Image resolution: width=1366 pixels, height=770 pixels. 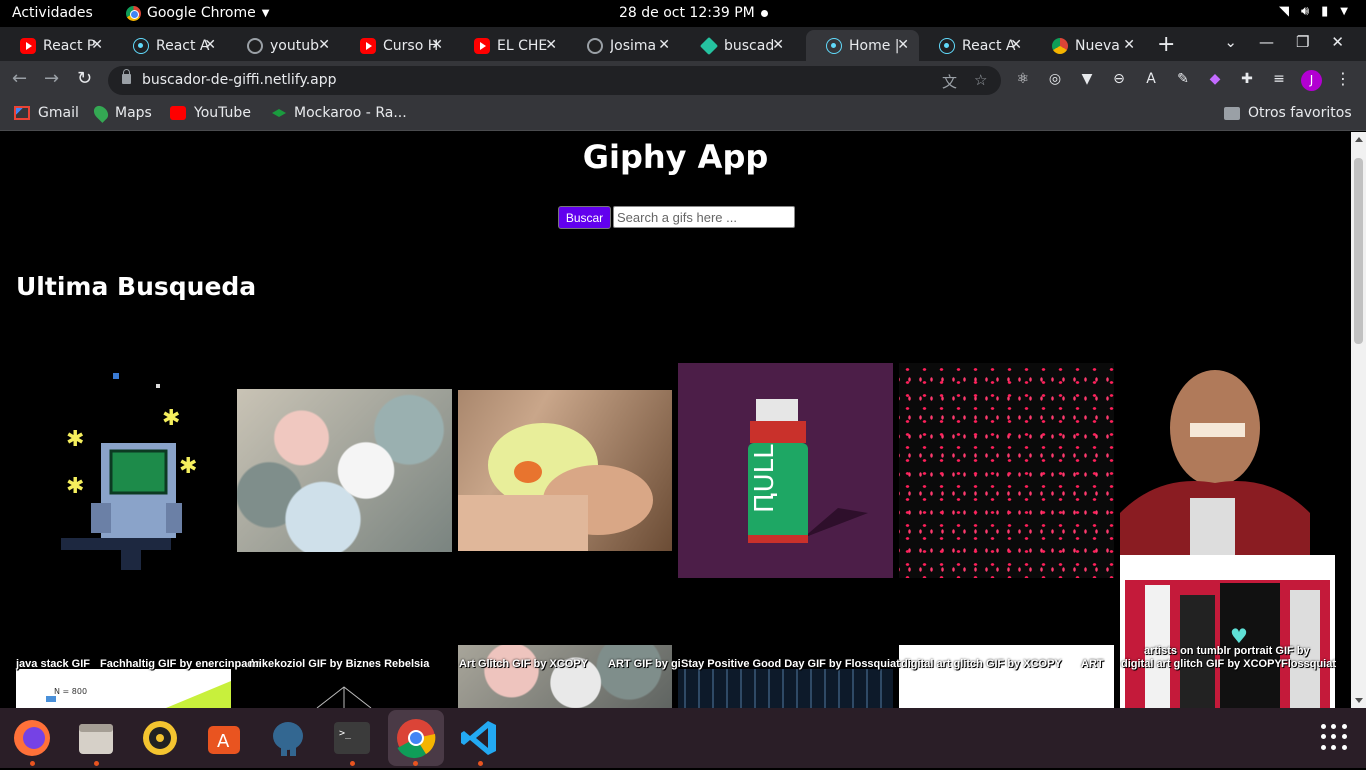 What do you see at coordinates (123, 470) in the screenshot?
I see `gif-robot: ✱ ✱ ✱ ✱` at bounding box center [123, 470].